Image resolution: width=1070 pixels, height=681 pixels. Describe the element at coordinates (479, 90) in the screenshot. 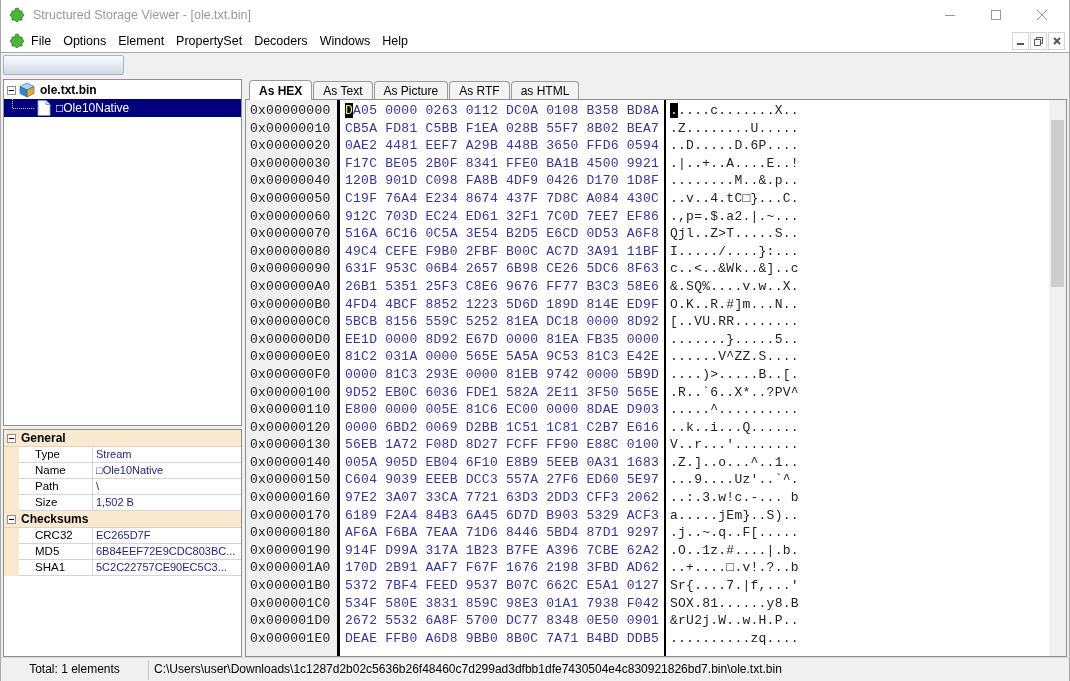

I see `tab: As RTF` at that location.